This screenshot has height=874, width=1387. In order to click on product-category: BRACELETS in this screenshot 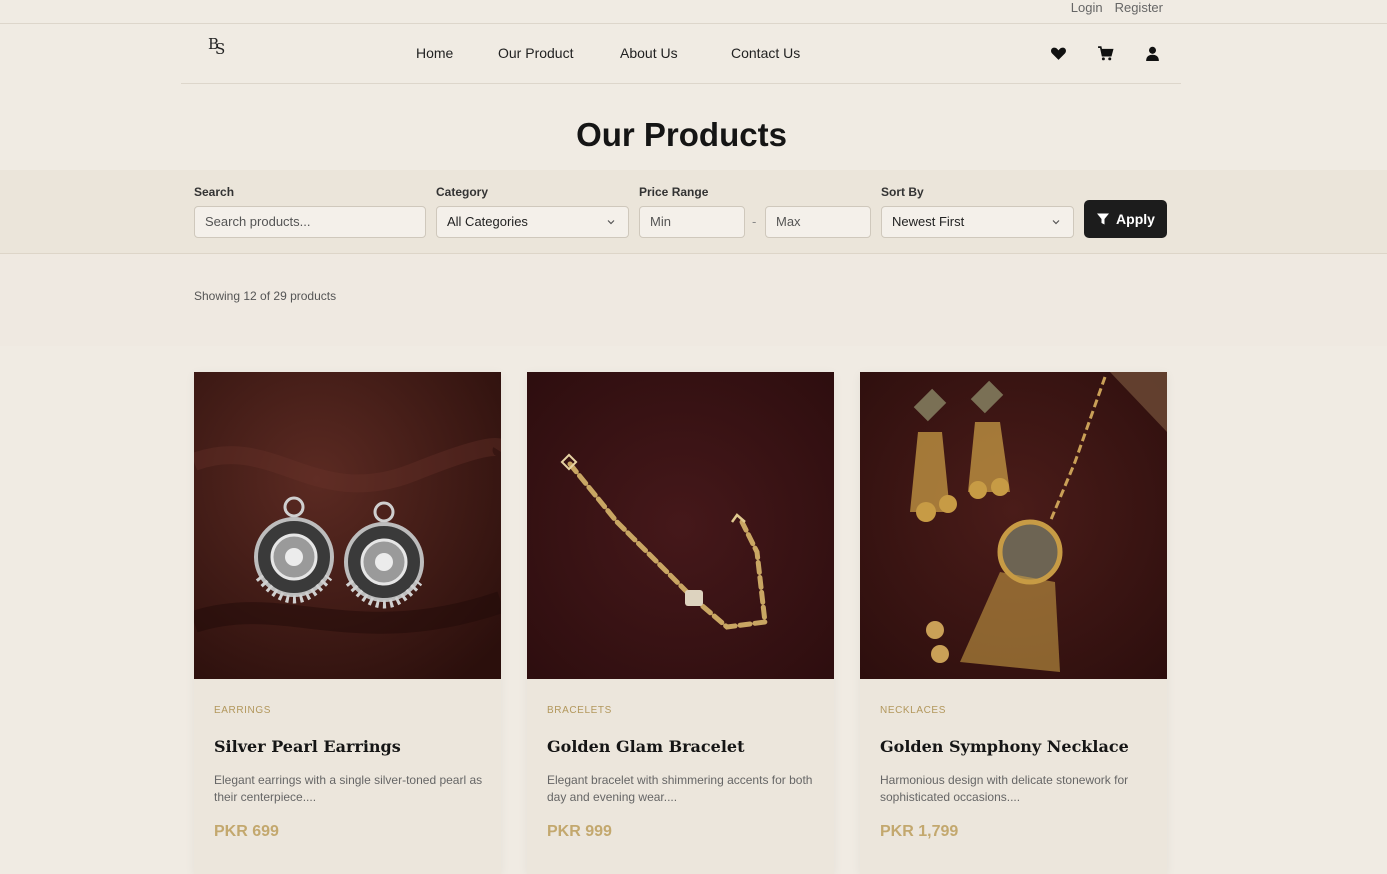, I will do `click(579, 710)`.